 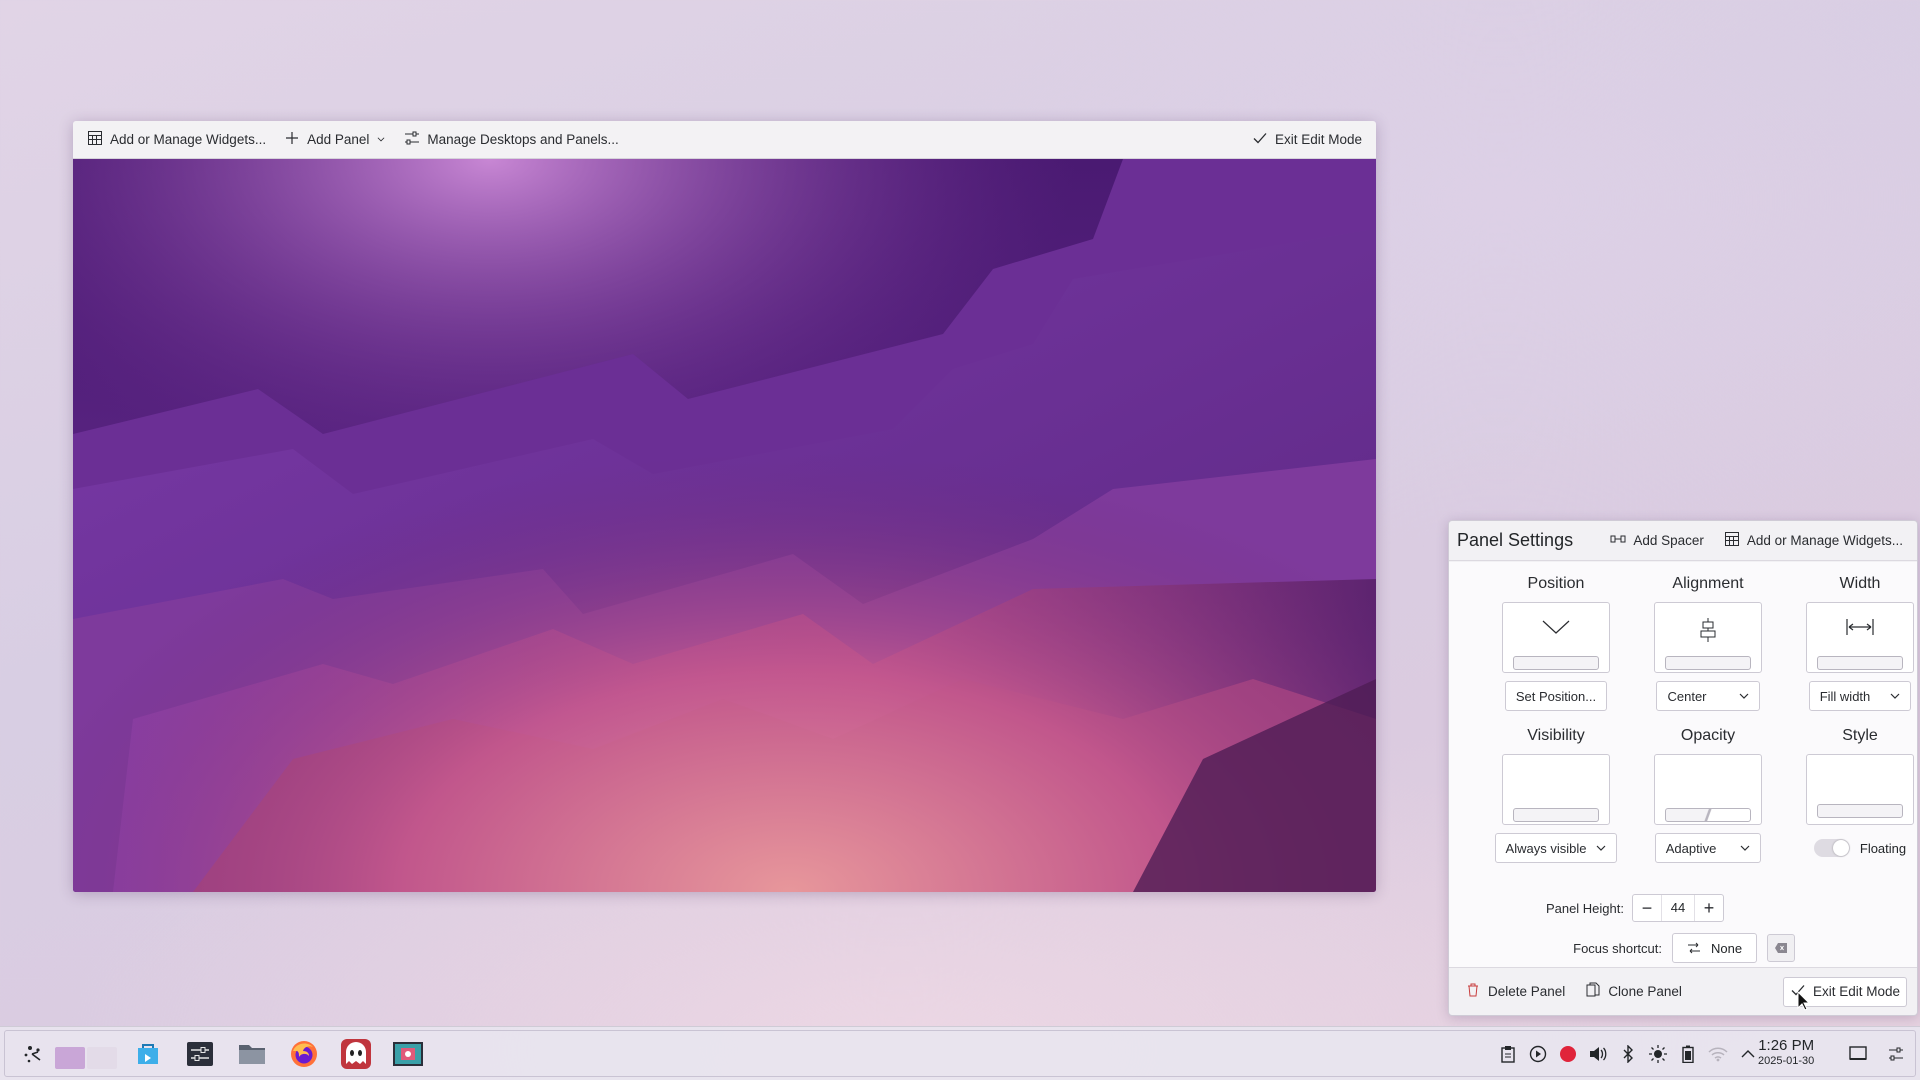 What do you see at coordinates (1718, 1054) in the screenshot?
I see `wifi-icon` at bounding box center [1718, 1054].